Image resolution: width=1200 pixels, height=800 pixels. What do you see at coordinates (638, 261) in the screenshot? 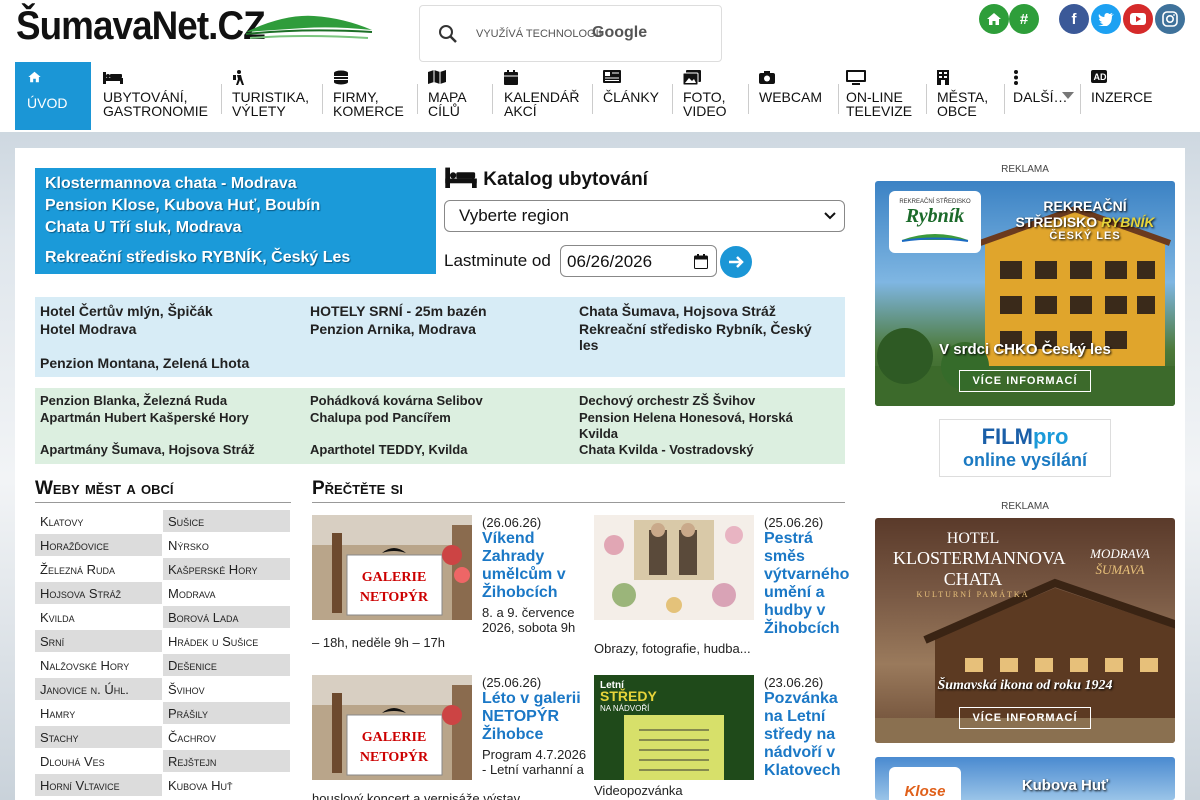
I see `lastminute-date-input: 06/26/2026` at bounding box center [638, 261].